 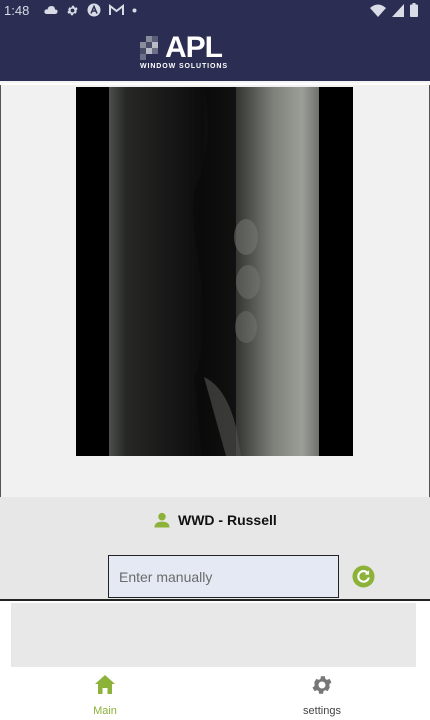 I want to click on lower-panel, so click(x=213, y=635).